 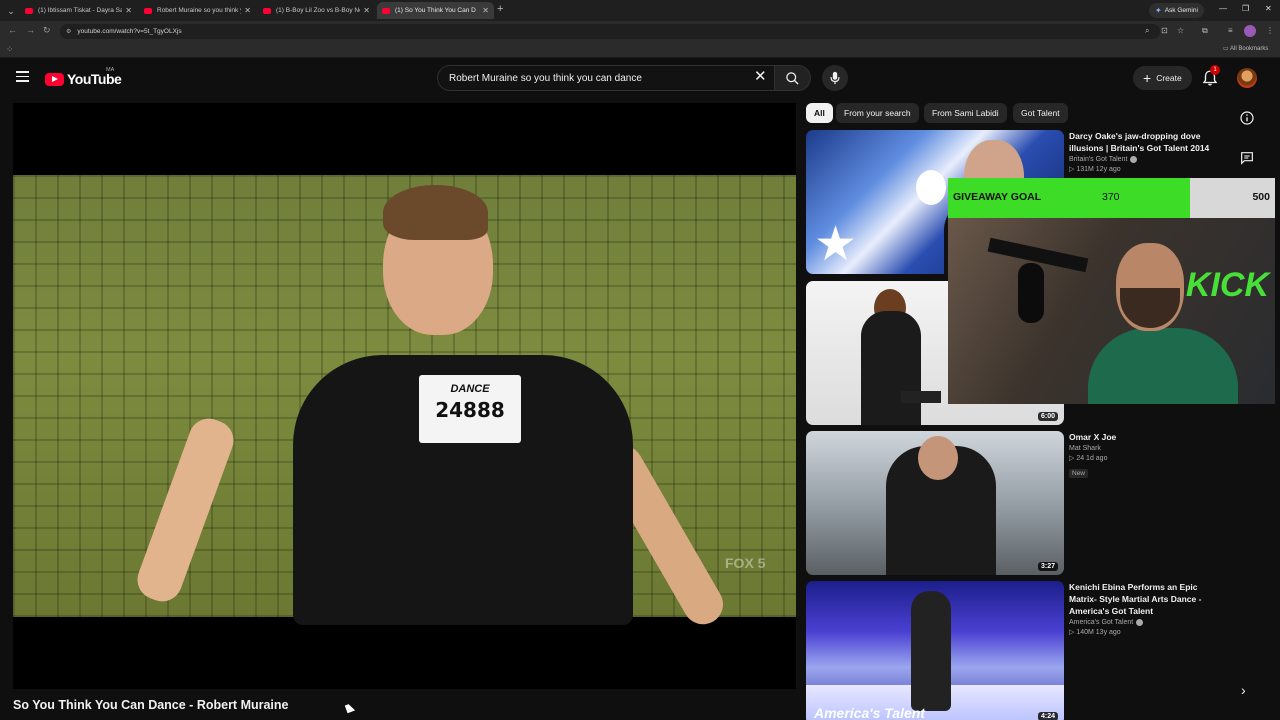 What do you see at coordinates (54, 79) in the screenshot?
I see `youtube-play-icon` at bounding box center [54, 79].